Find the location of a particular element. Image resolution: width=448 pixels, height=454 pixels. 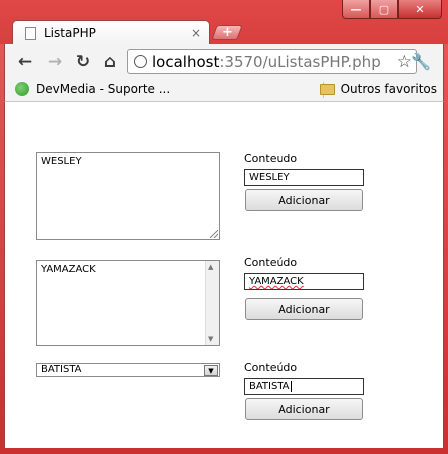

folder-icon is located at coordinates (327, 89).